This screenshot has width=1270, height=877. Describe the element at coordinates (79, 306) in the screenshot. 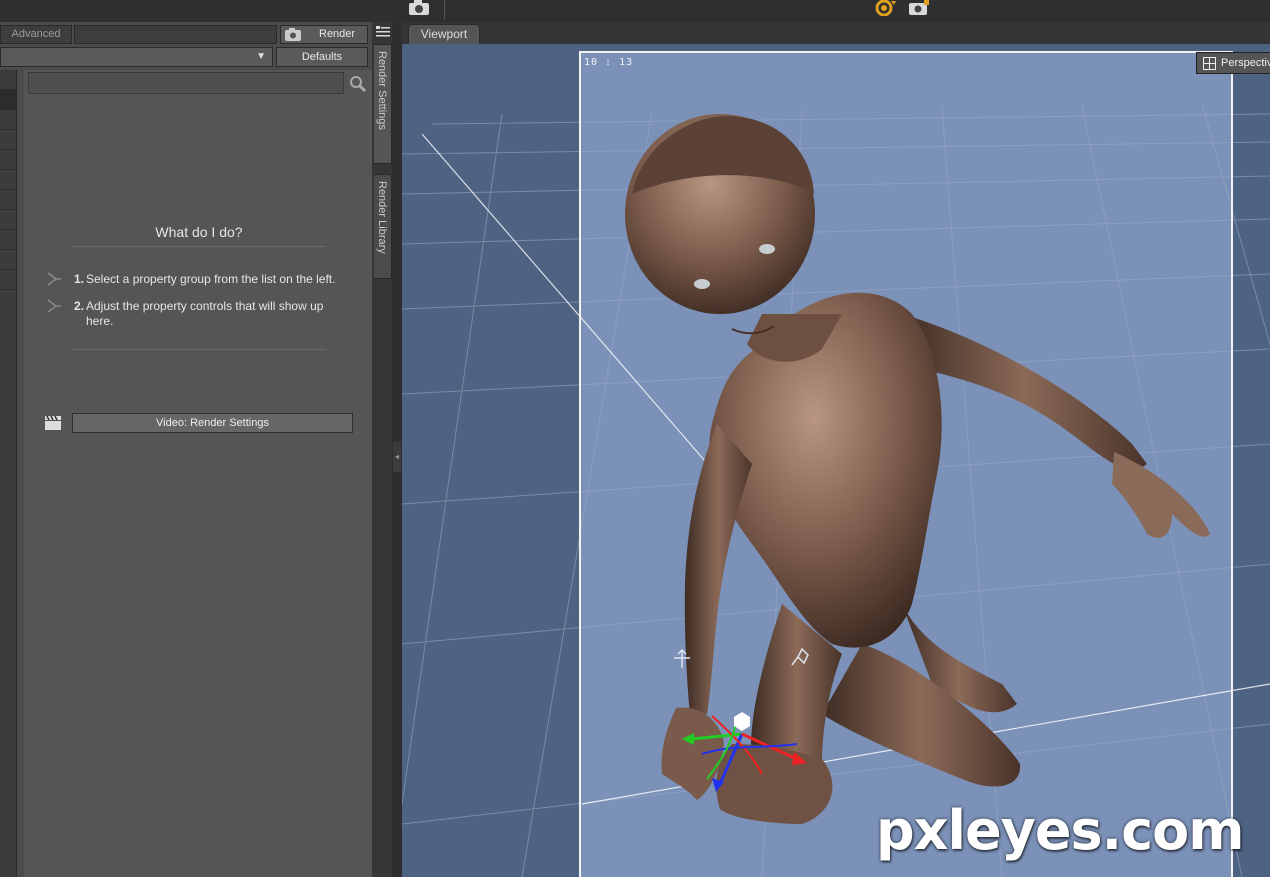

I see `step-number: 2.` at that location.